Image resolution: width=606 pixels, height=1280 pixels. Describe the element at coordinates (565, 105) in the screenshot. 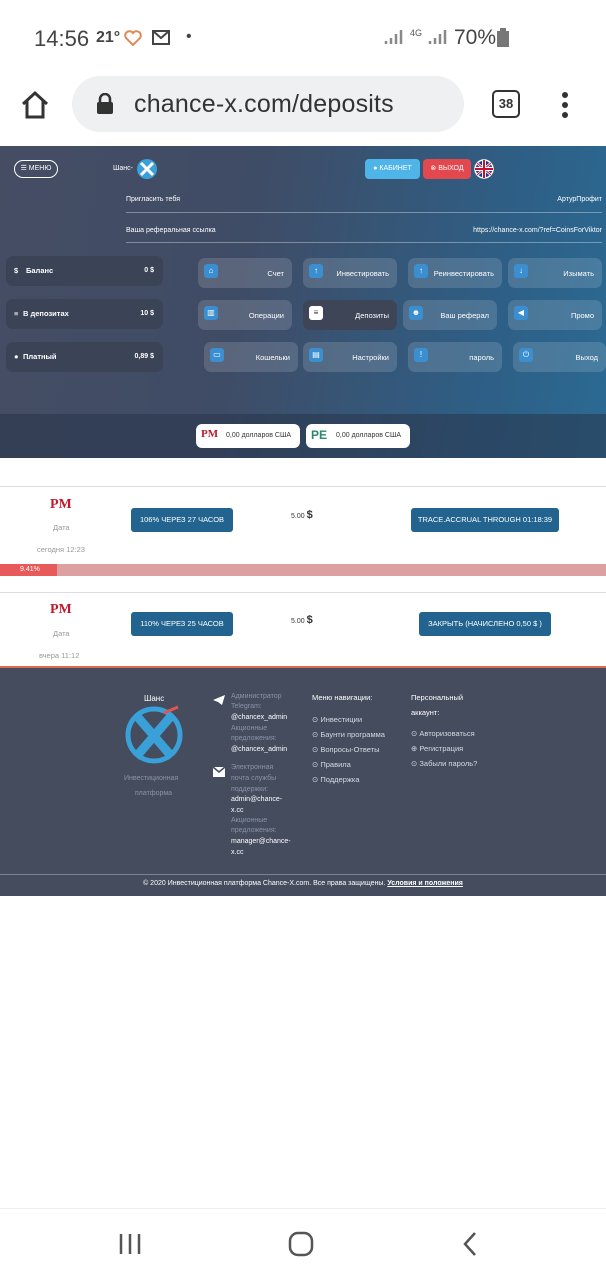

I see `more-options-icon` at that location.